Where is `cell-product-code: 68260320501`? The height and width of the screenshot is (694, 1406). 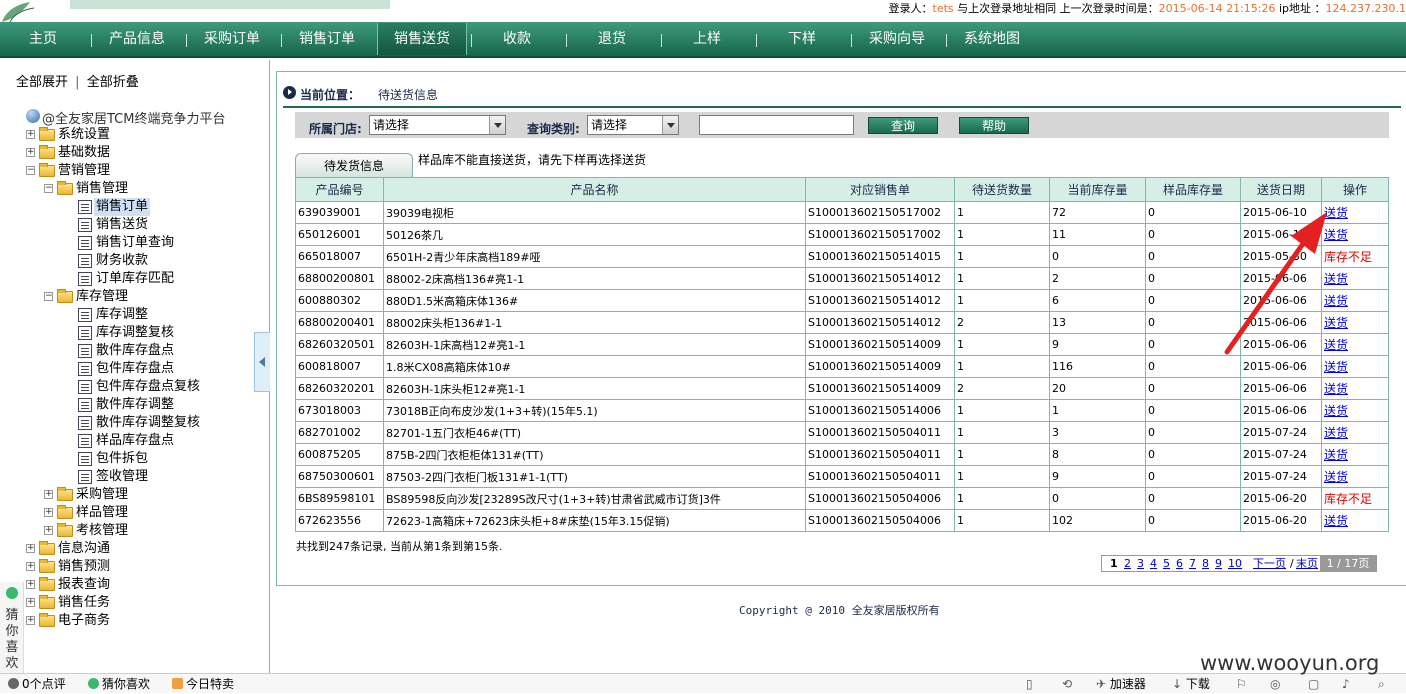 cell-product-code: 68260320501 is located at coordinates (339, 344).